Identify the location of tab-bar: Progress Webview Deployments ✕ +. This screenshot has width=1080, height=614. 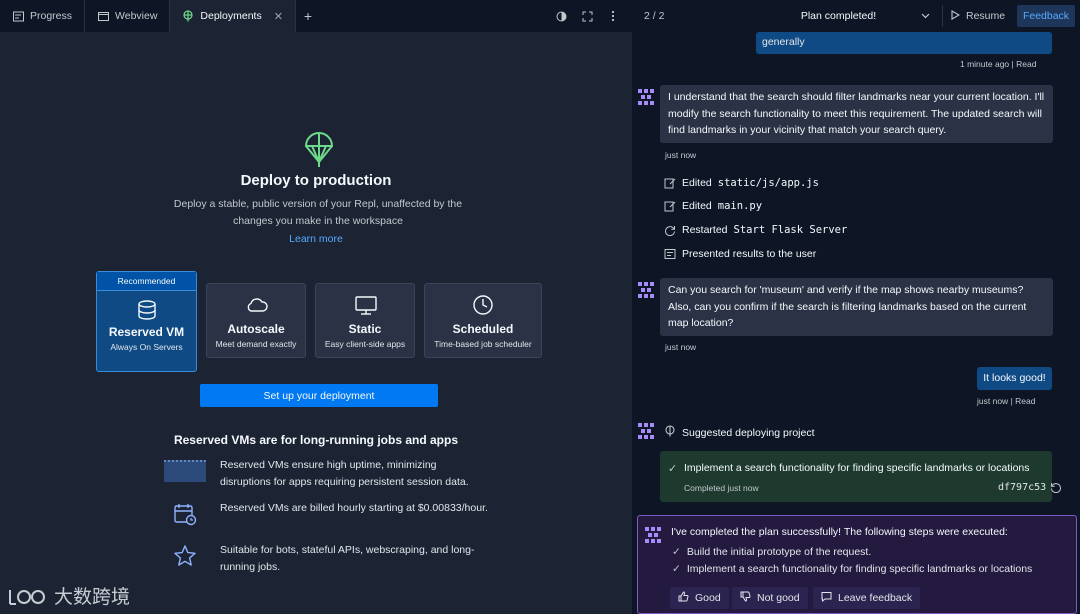
(316, 16).